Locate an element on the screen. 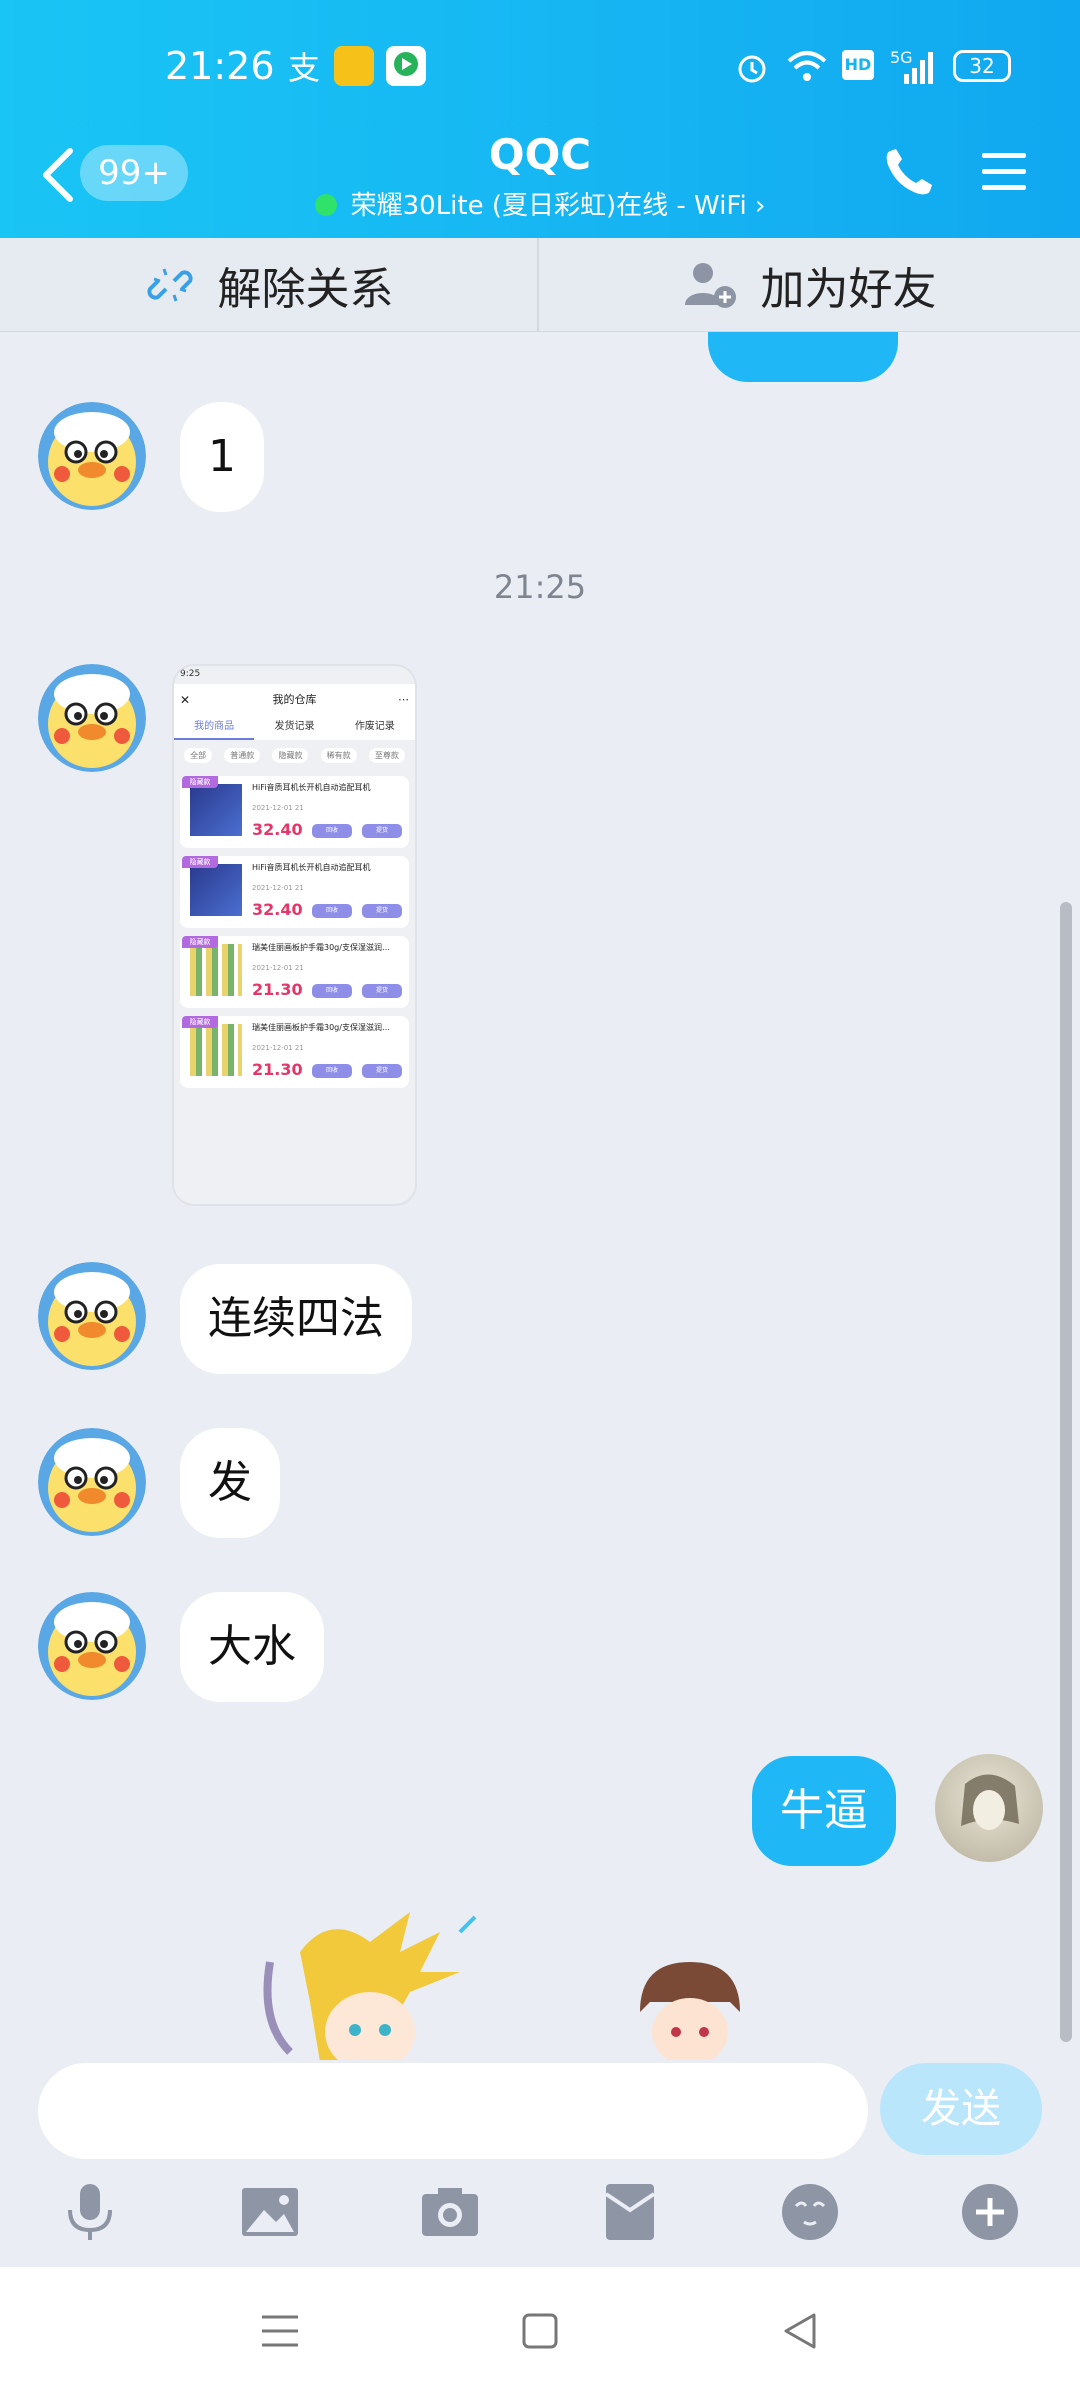 The height and width of the screenshot is (2400, 1080). status-time: 21:26 is located at coordinates (220, 66).